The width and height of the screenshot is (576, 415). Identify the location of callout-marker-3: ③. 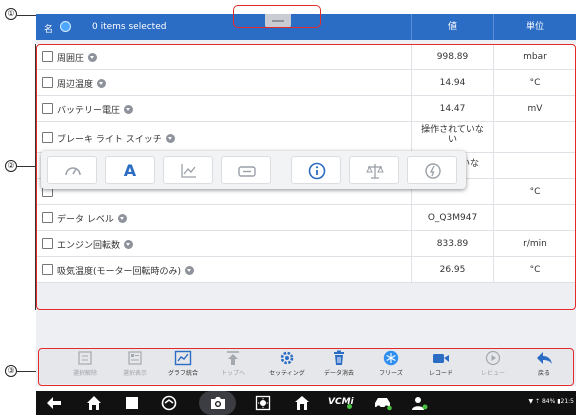
(11, 371).